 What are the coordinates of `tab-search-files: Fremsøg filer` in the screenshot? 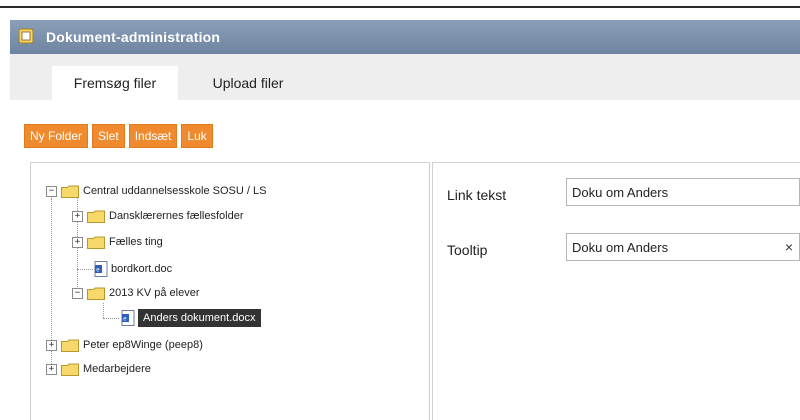 It's located at (115, 83).